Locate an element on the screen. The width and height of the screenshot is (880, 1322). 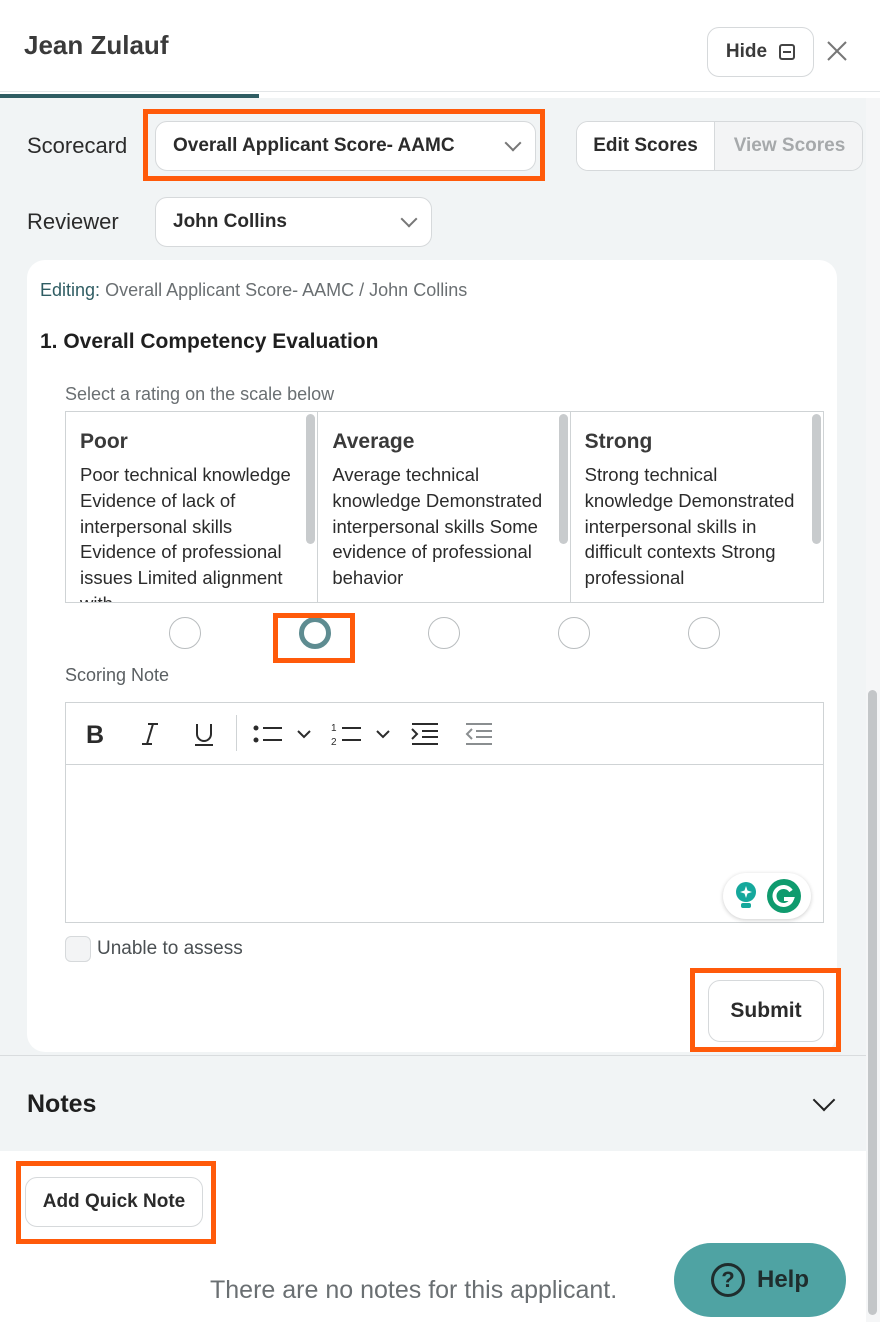
reviewer-dropdown: John Collins is located at coordinates (293, 222).